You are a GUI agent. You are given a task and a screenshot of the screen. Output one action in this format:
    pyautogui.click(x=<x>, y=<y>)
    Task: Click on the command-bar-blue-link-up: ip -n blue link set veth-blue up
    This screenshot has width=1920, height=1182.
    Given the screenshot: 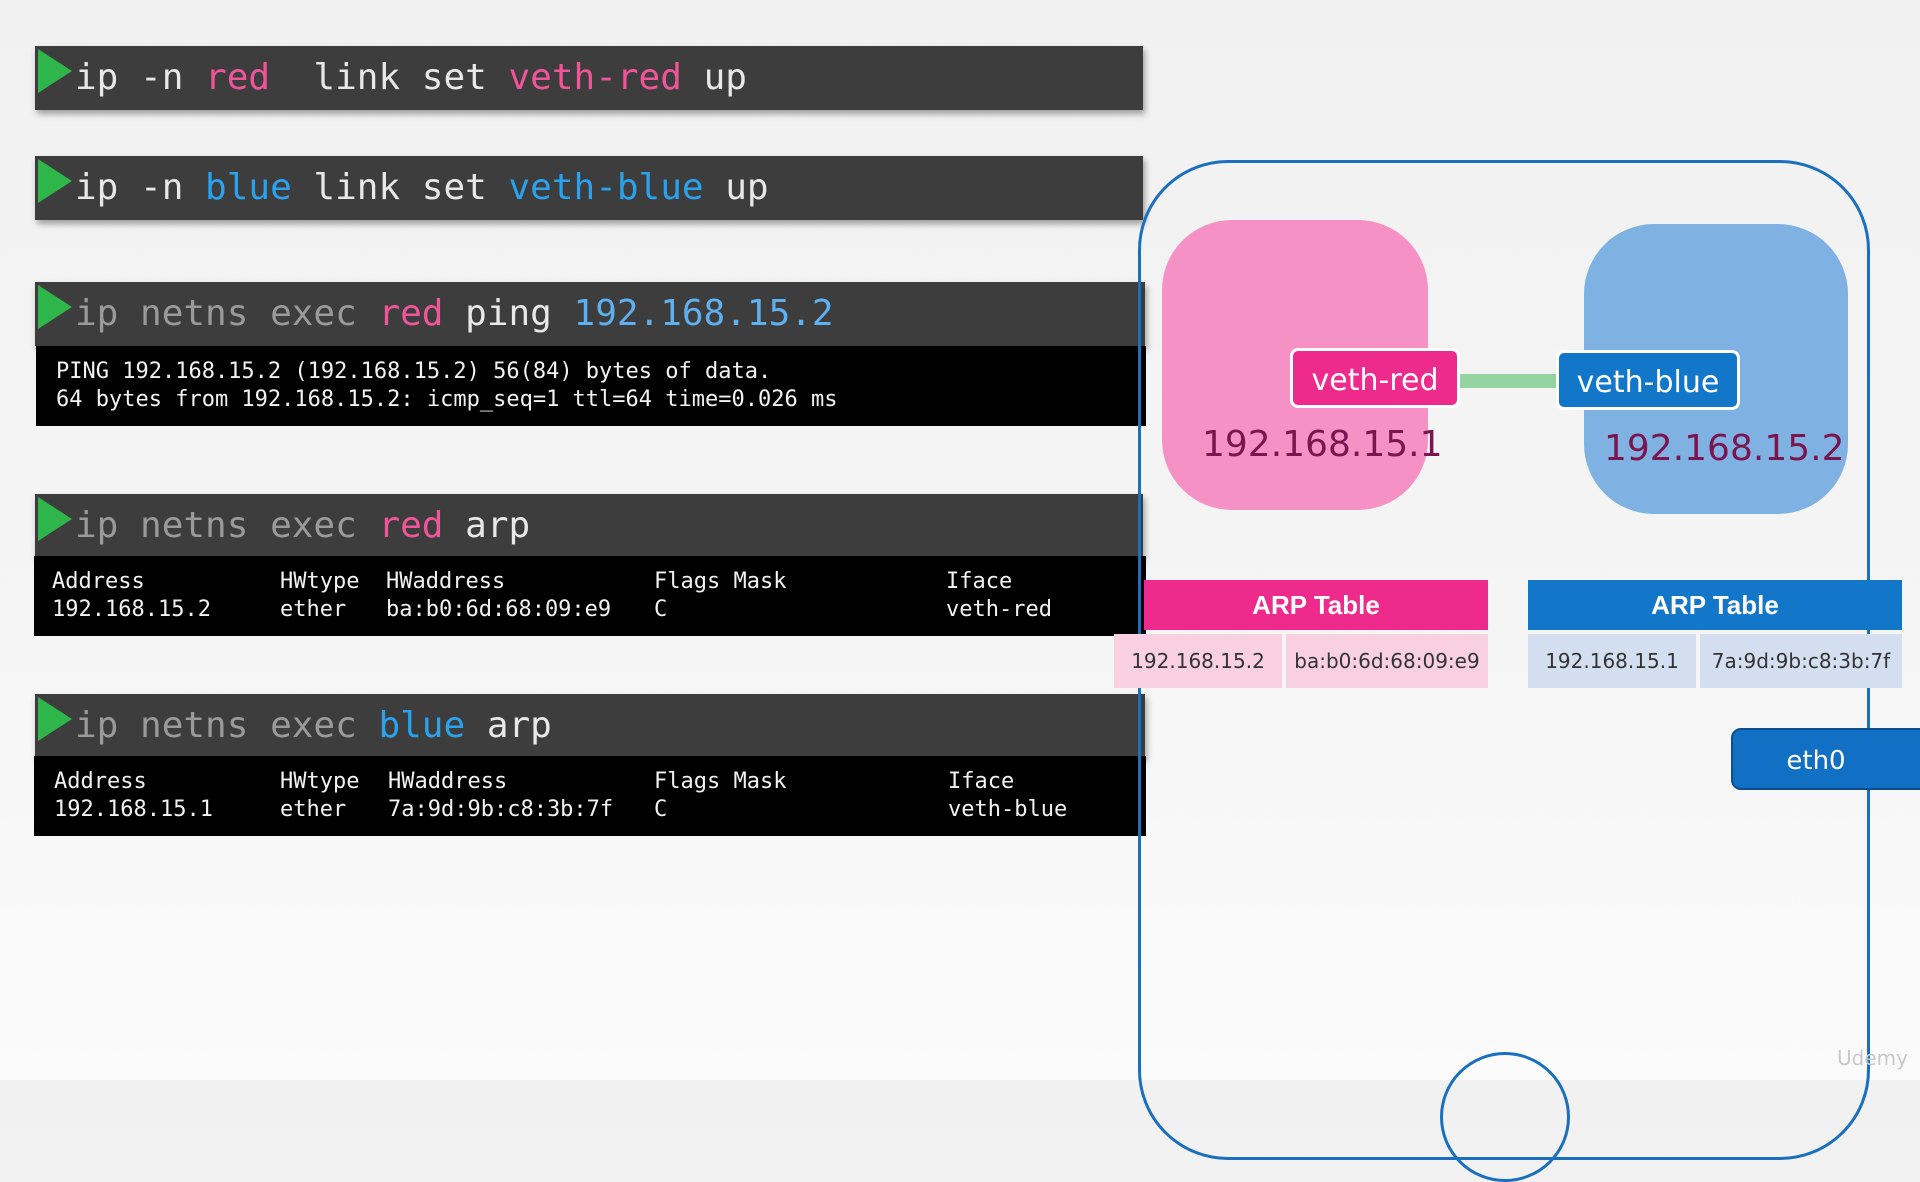 What is the action you would take?
    pyautogui.click(x=589, y=188)
    